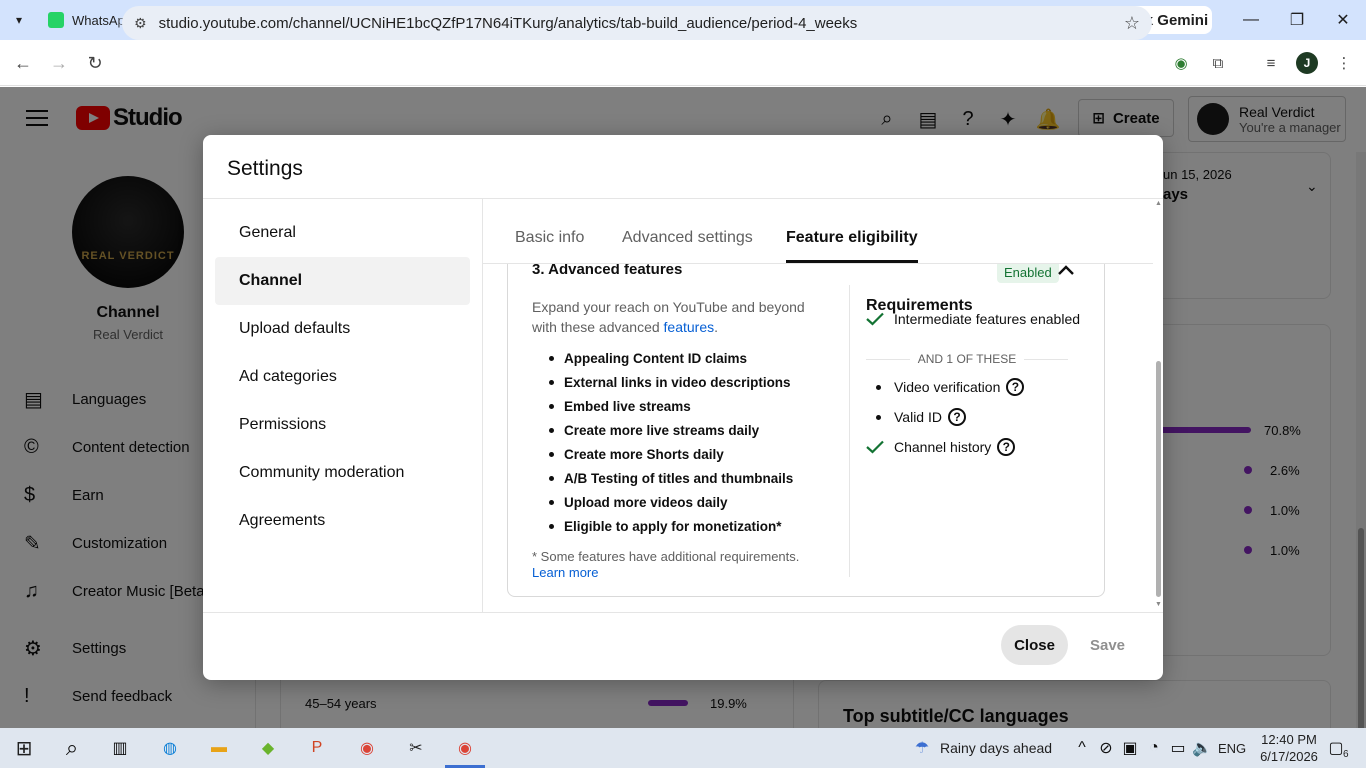 Image resolution: width=1366 pixels, height=768 pixels. I want to click on forward-button: →, so click(59, 63).